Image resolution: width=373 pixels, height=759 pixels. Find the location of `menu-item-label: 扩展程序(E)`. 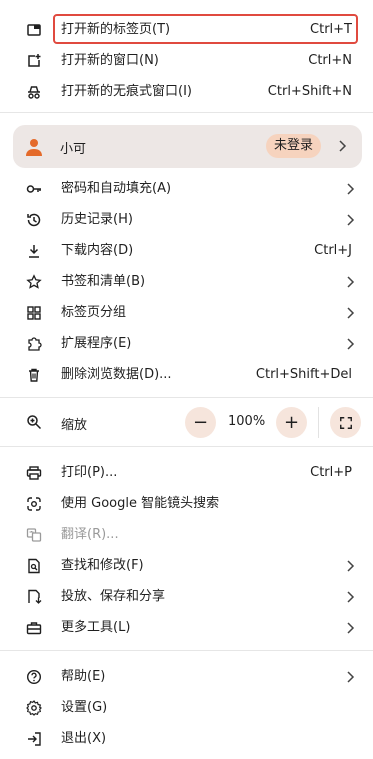

menu-item-label: 扩展程序(E) is located at coordinates (96, 343).